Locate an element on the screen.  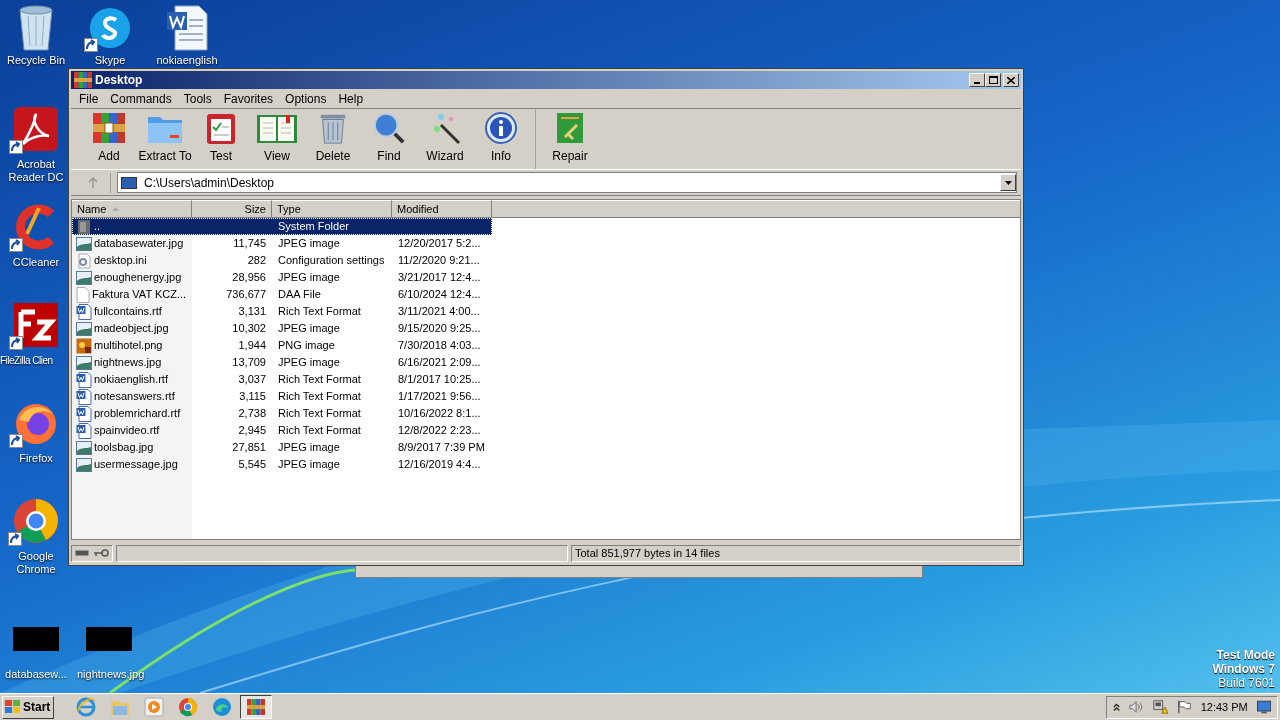
toolbar-button: View is located at coordinates (277, 139).